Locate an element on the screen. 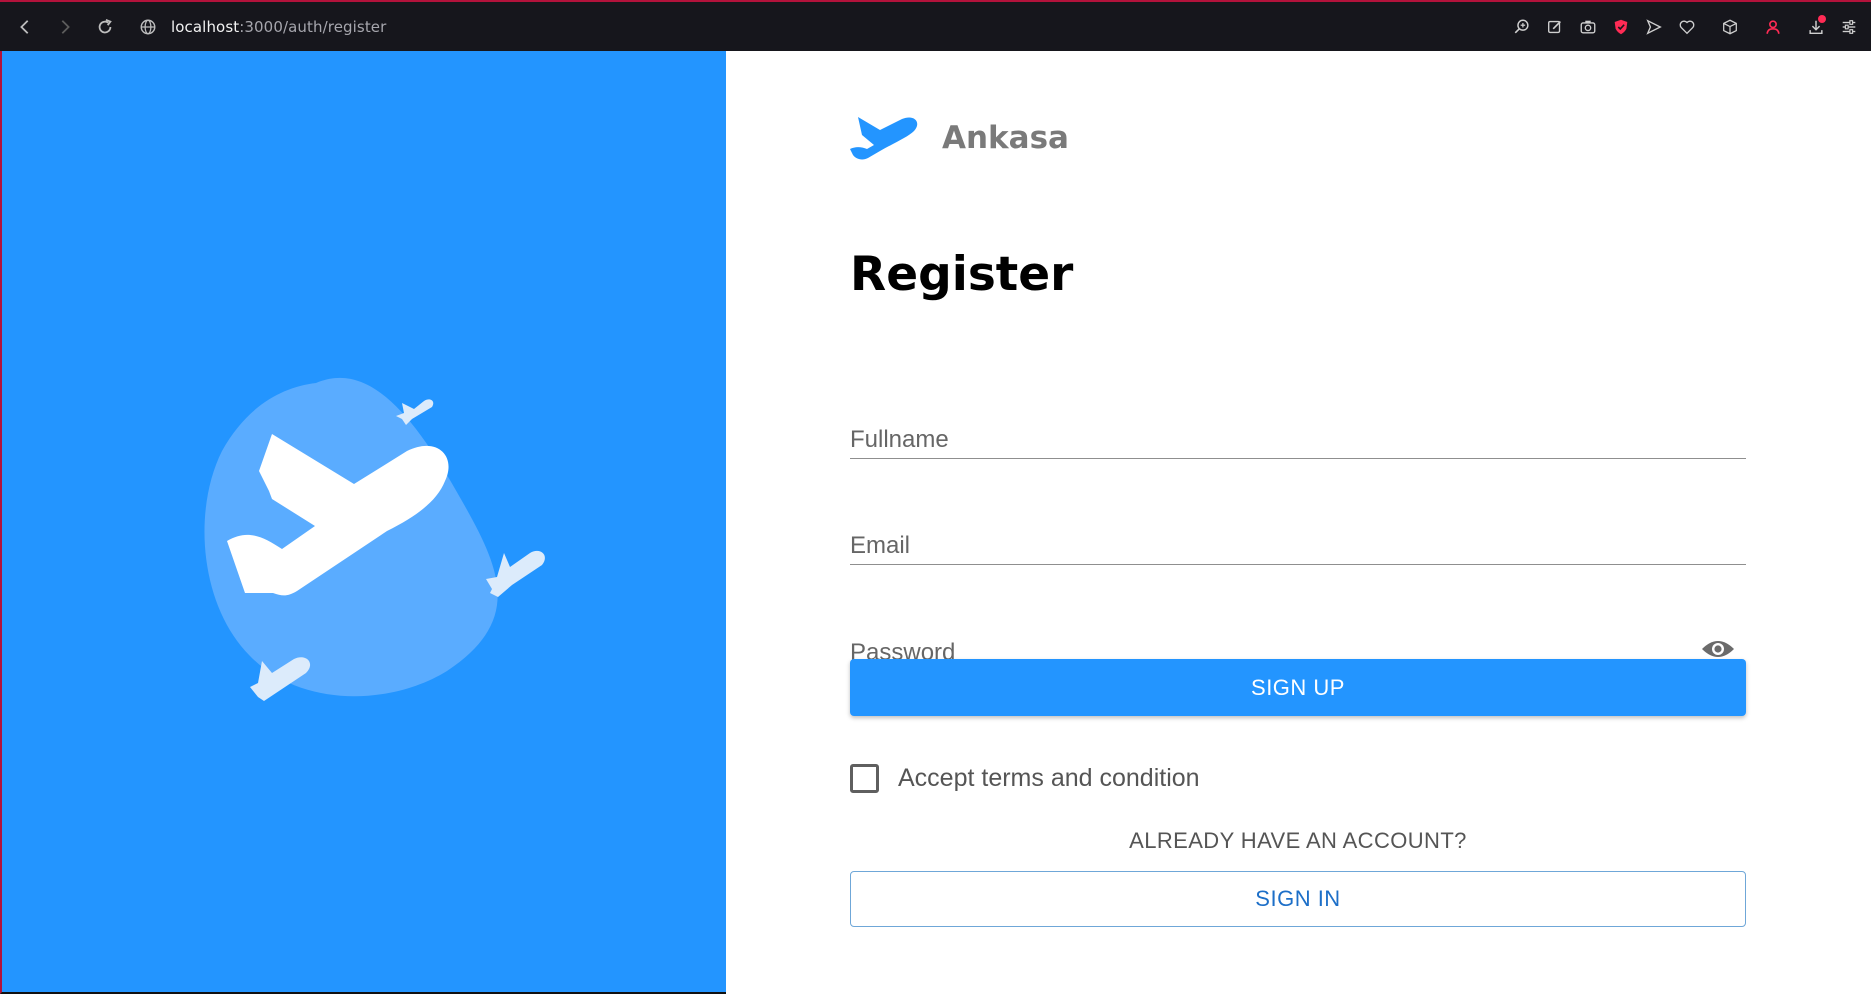 This screenshot has height=994, width=1871. send-button is located at coordinates (1653, 26).